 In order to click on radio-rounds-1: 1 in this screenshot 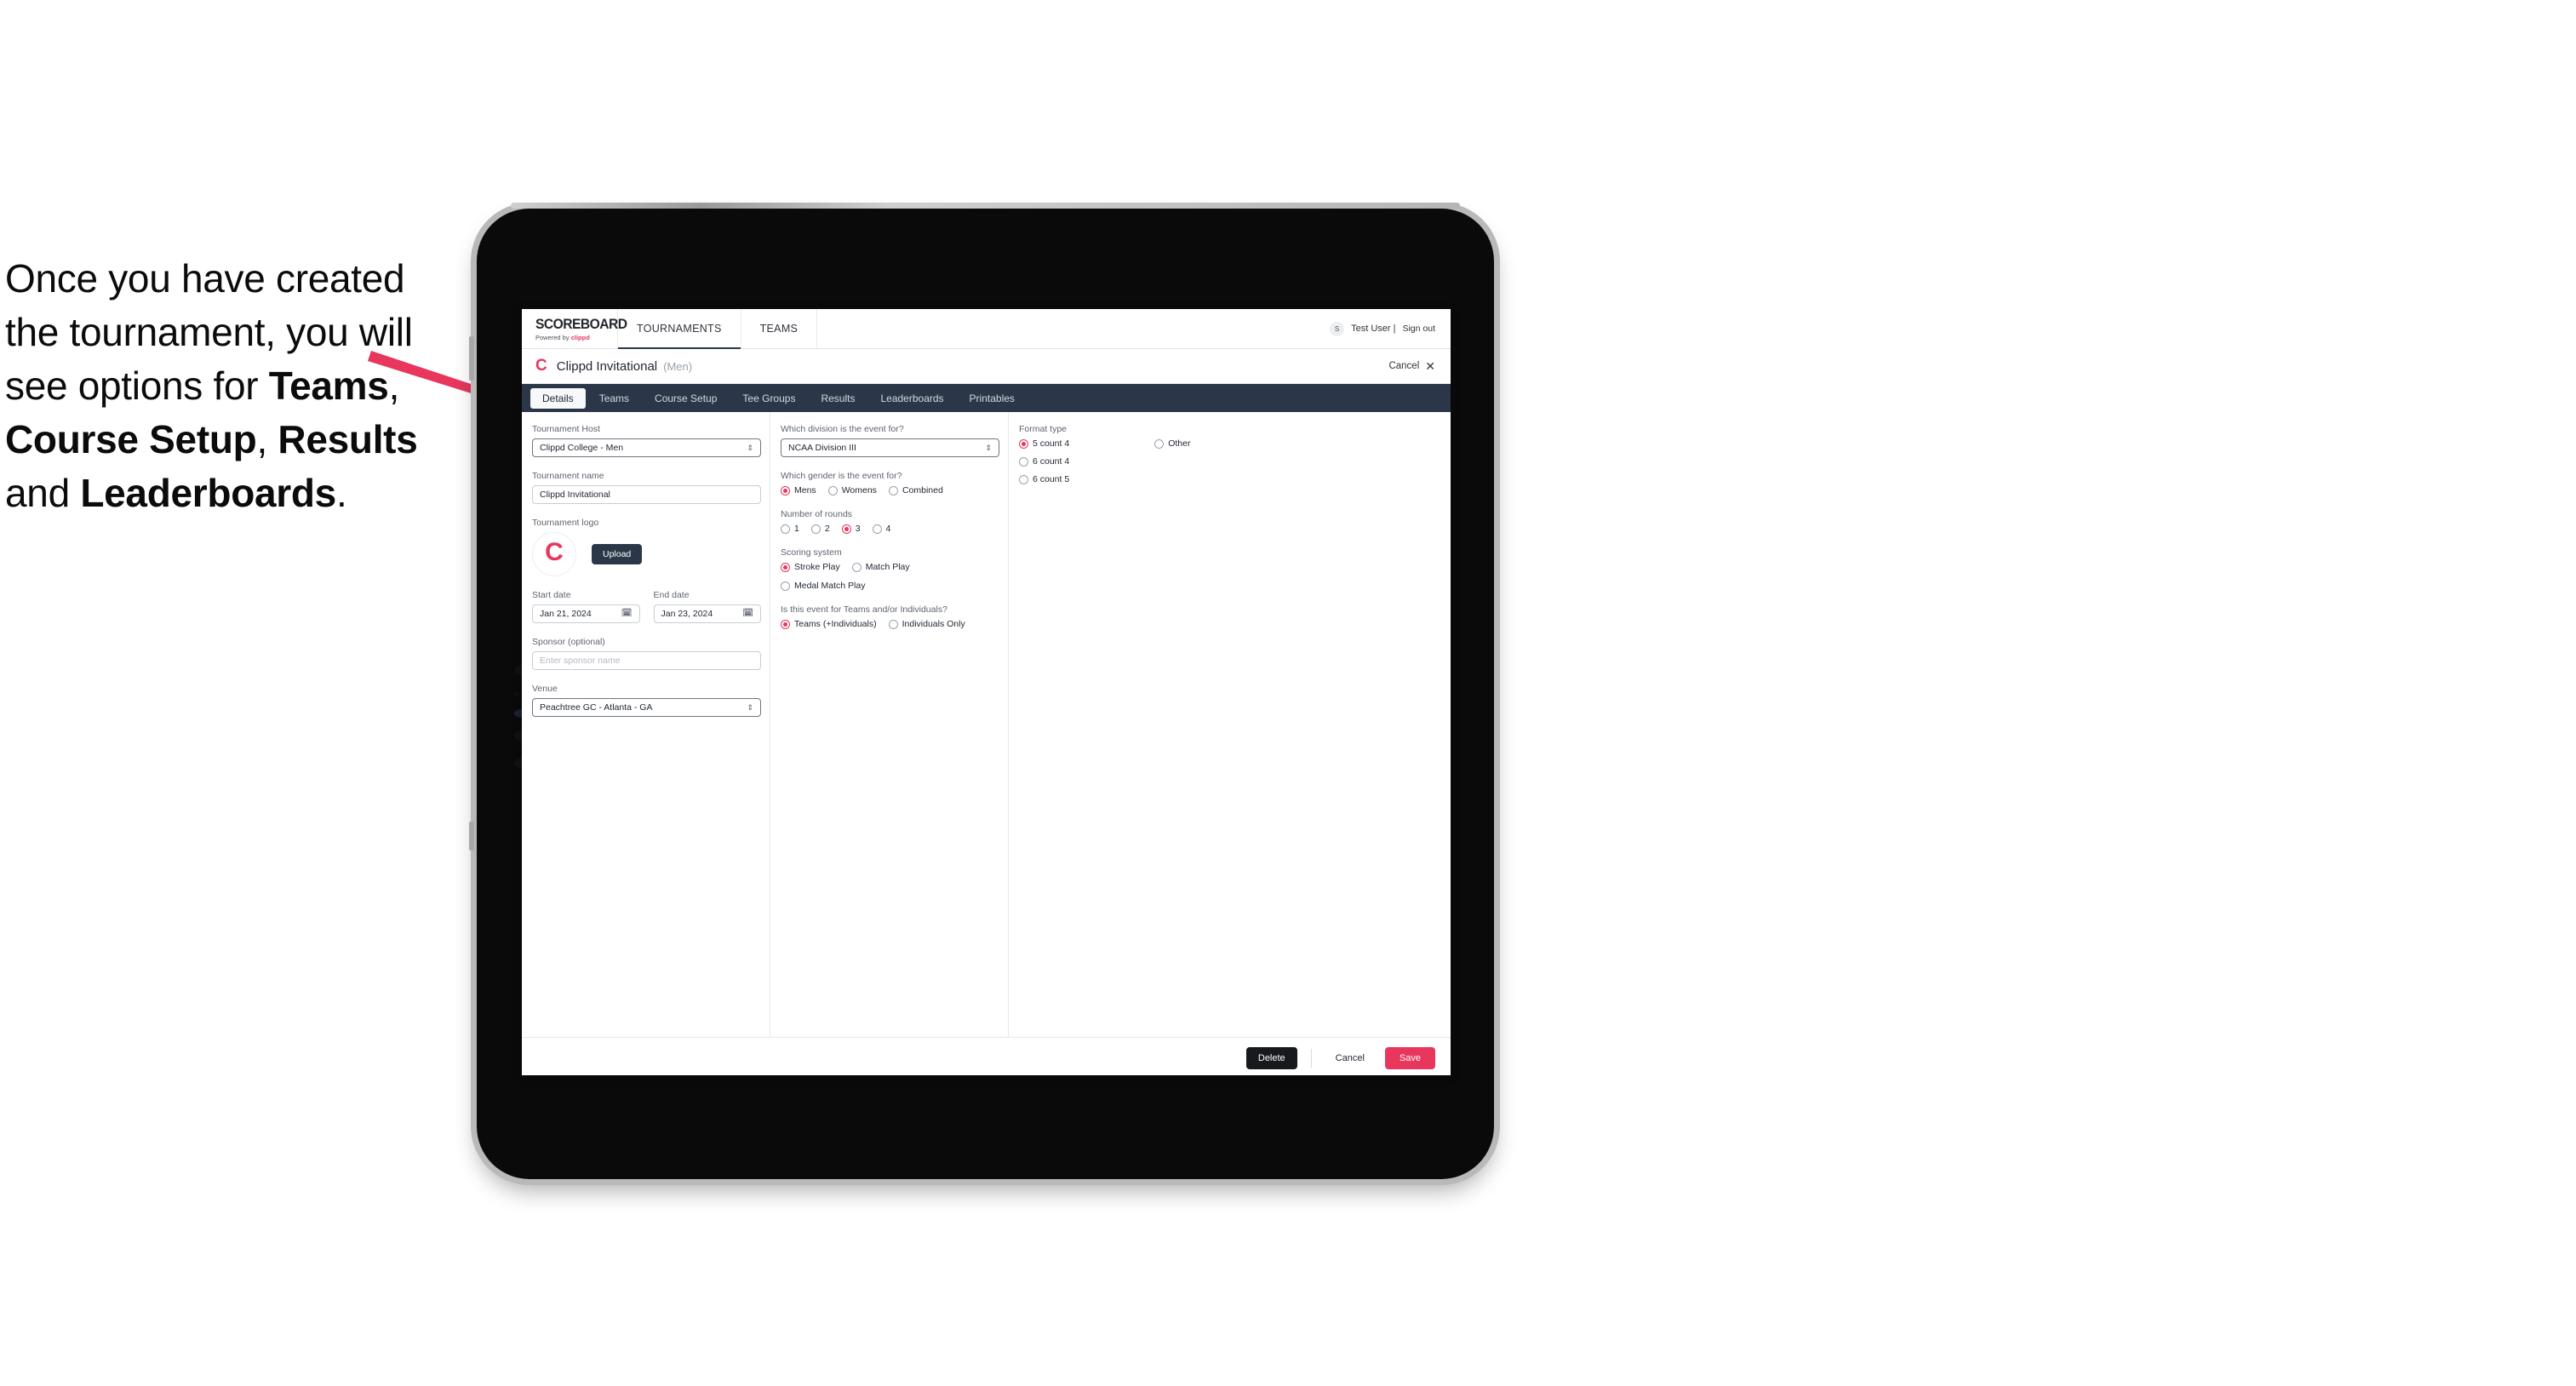, I will do `click(790, 529)`.